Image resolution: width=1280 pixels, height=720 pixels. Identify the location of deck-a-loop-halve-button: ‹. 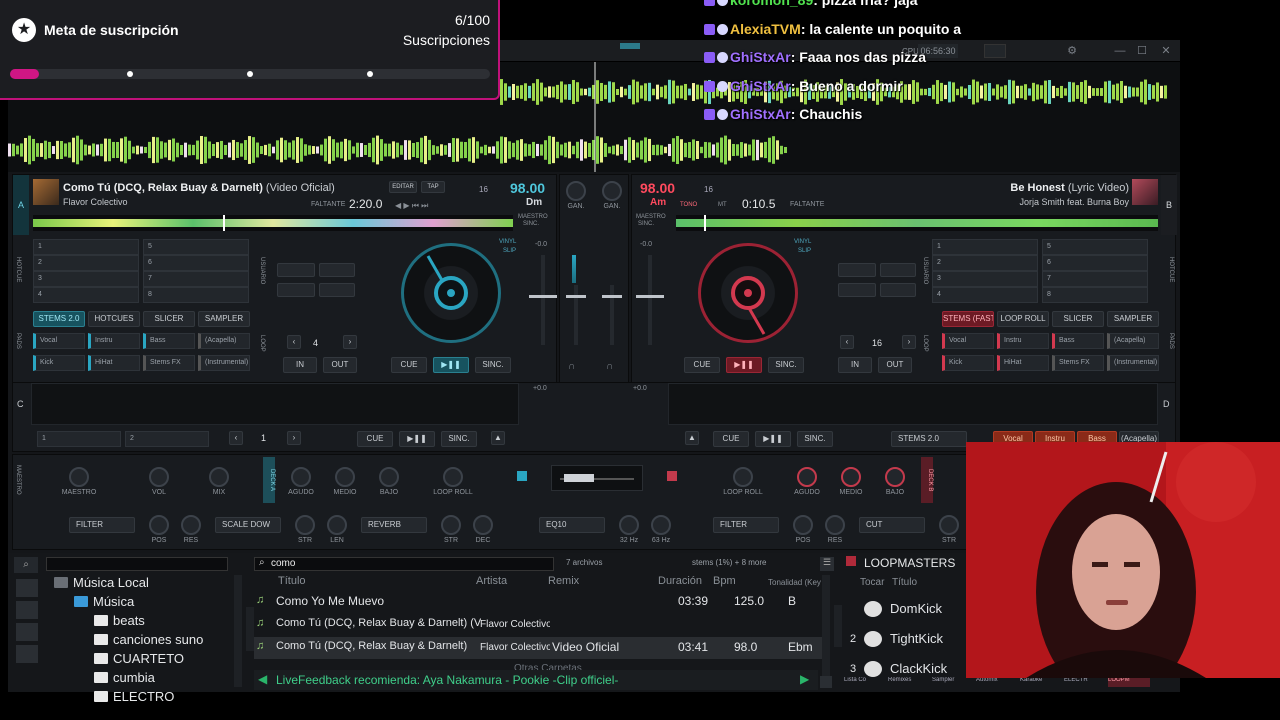
(294, 342).